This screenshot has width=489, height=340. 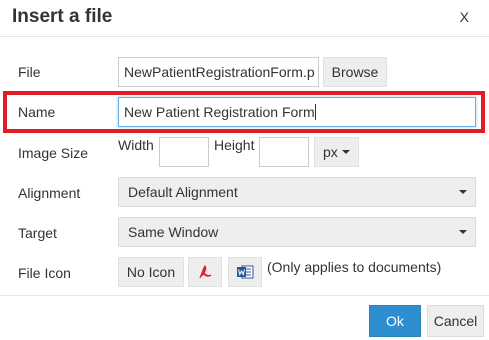 What do you see at coordinates (330, 152) in the screenshot?
I see `unit-value: px` at bounding box center [330, 152].